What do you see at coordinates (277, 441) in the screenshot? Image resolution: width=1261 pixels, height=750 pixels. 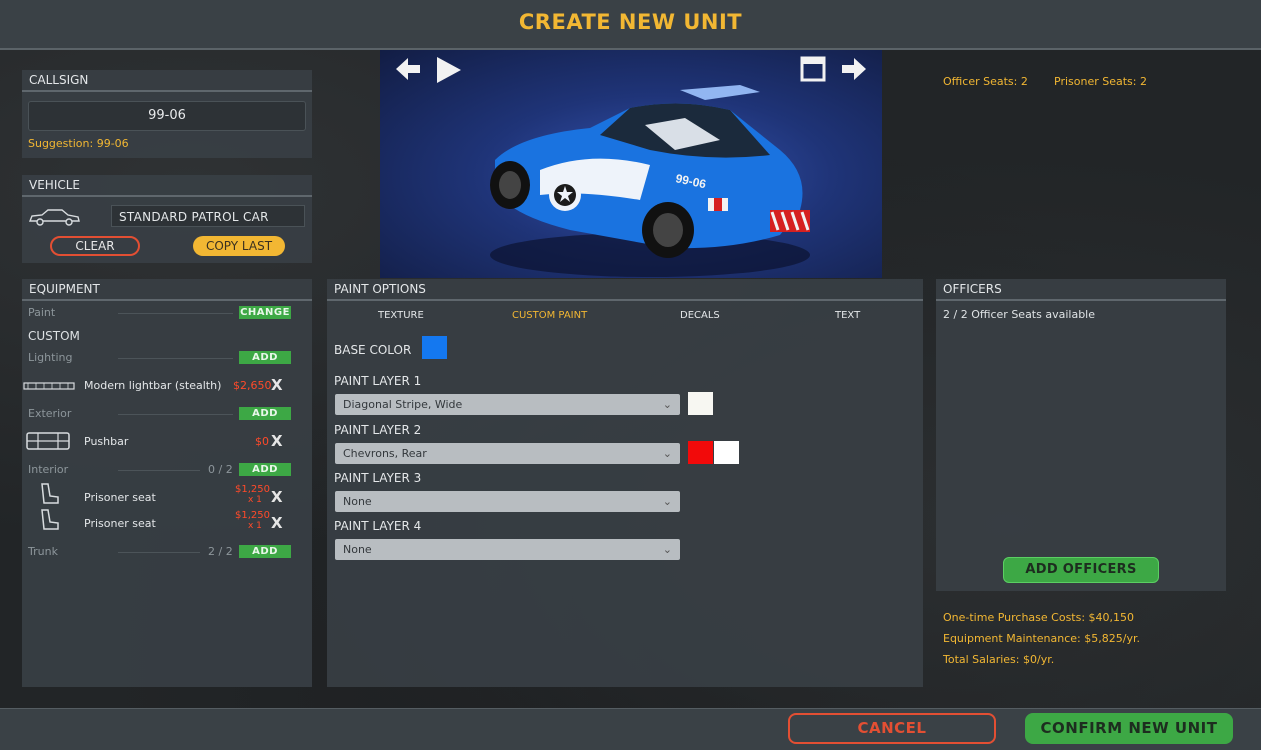 I see `remove-pushbar-button: X` at bounding box center [277, 441].